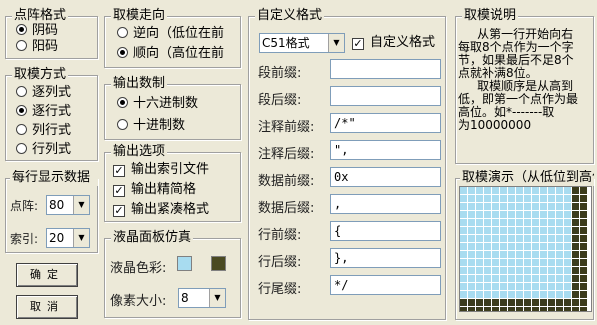 The width and height of the screenshot is (597, 325). Describe the element at coordinates (398, 42) in the screenshot. I see `checkbox-custom-format: ✓ 自定义格式` at that location.